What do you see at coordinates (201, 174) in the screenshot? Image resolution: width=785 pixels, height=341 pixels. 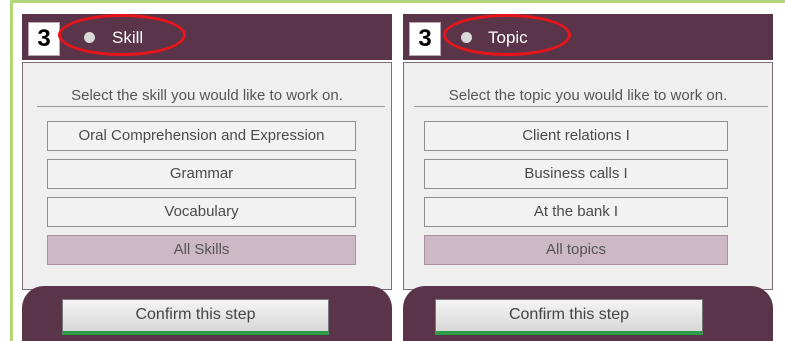 I see `option-grammar-button: Grammar` at bounding box center [201, 174].